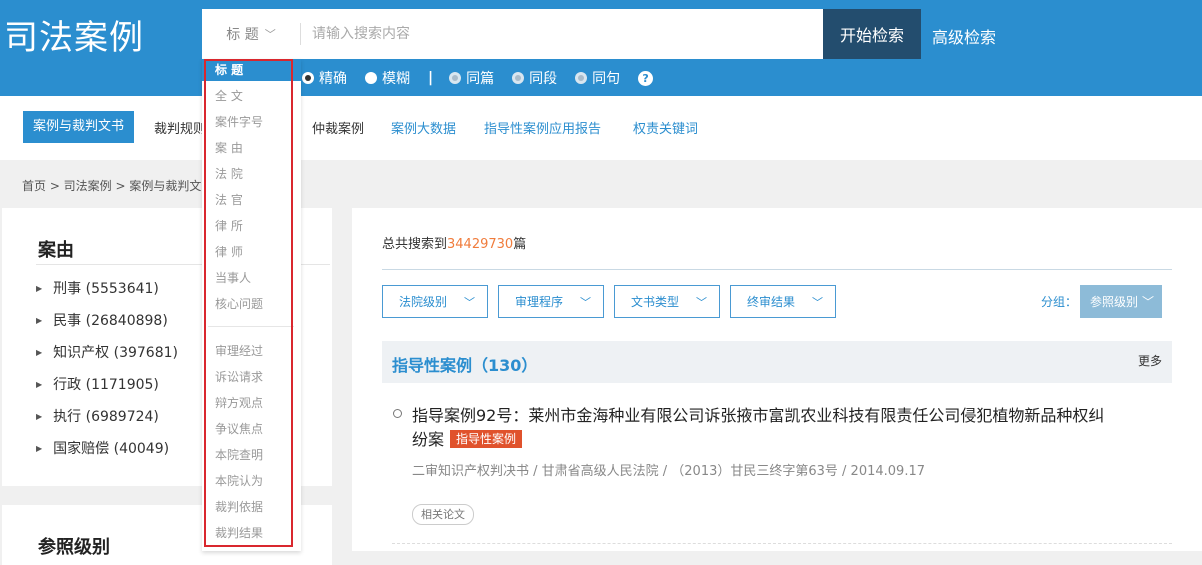 This screenshot has height=565, width=1202. I want to click on option-same-sentence: 同句, so click(597, 78).